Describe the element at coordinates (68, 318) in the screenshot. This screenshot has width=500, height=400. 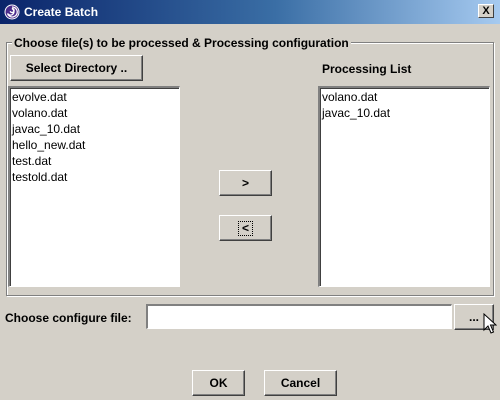
I see `configure-file-label: Choose configure file:` at that location.